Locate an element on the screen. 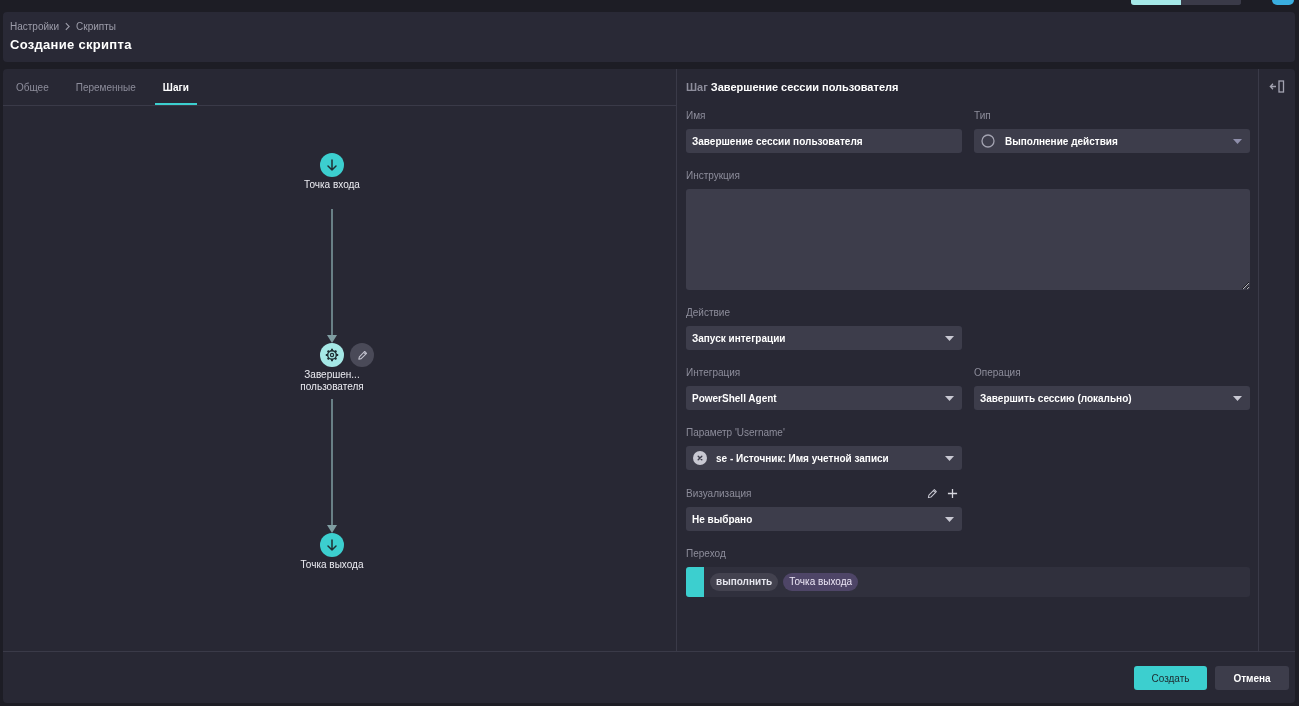 The height and width of the screenshot is (706, 1299). field-label: Визуализация is located at coordinates (719, 494).